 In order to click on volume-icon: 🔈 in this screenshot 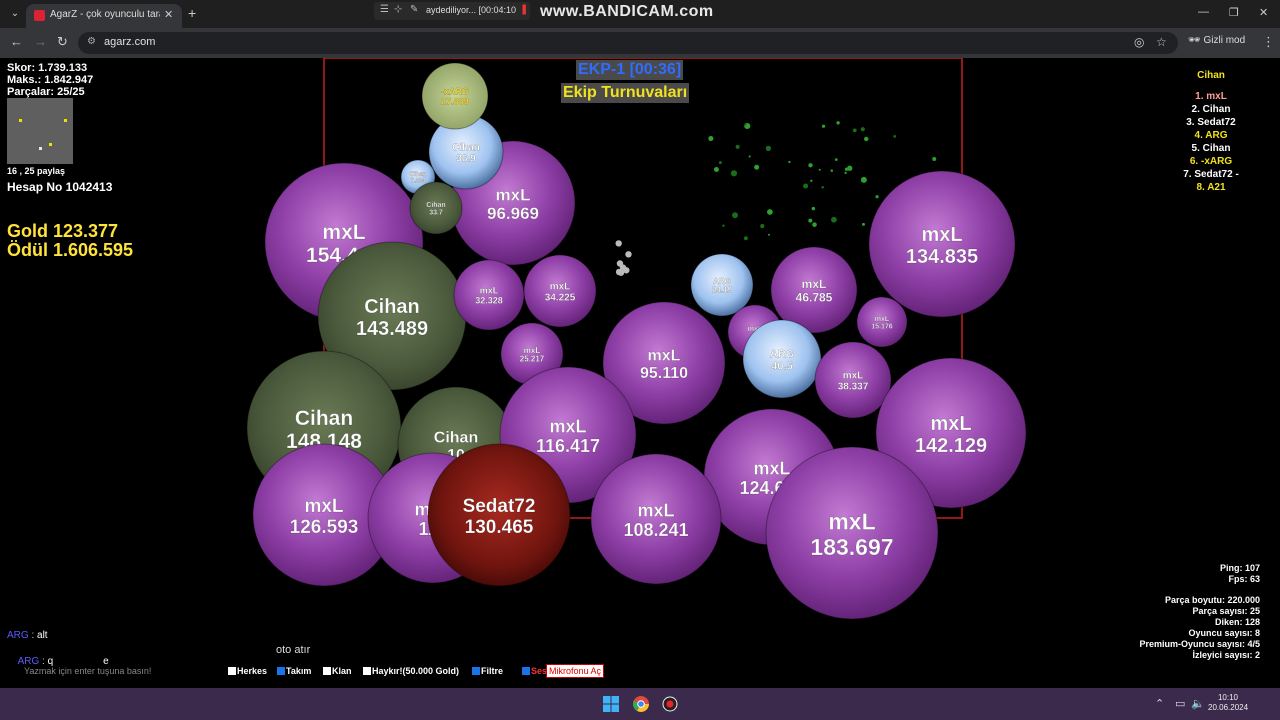, I will do `click(1198, 703)`.